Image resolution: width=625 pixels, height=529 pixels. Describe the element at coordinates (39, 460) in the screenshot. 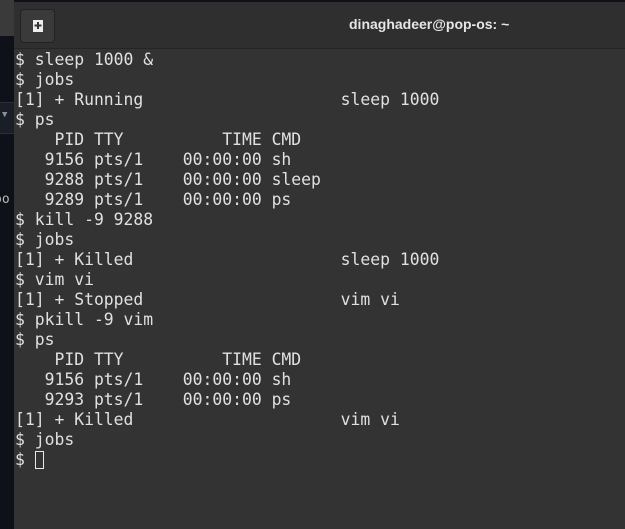

I see `cursor` at that location.